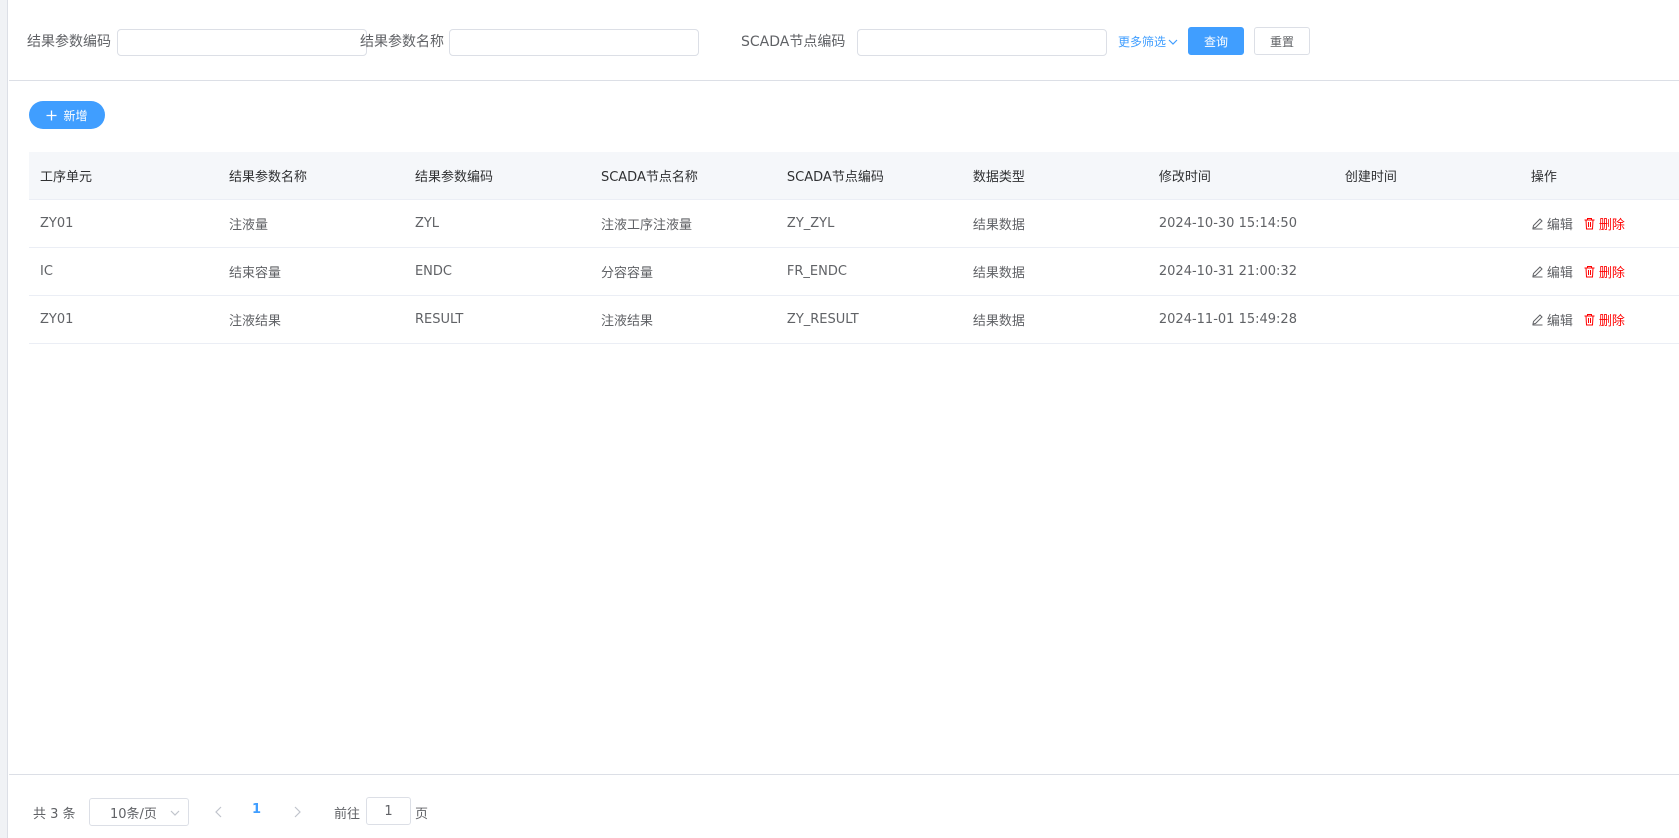  Describe the element at coordinates (422, 814) in the screenshot. I see `goto-suffix: 页` at that location.